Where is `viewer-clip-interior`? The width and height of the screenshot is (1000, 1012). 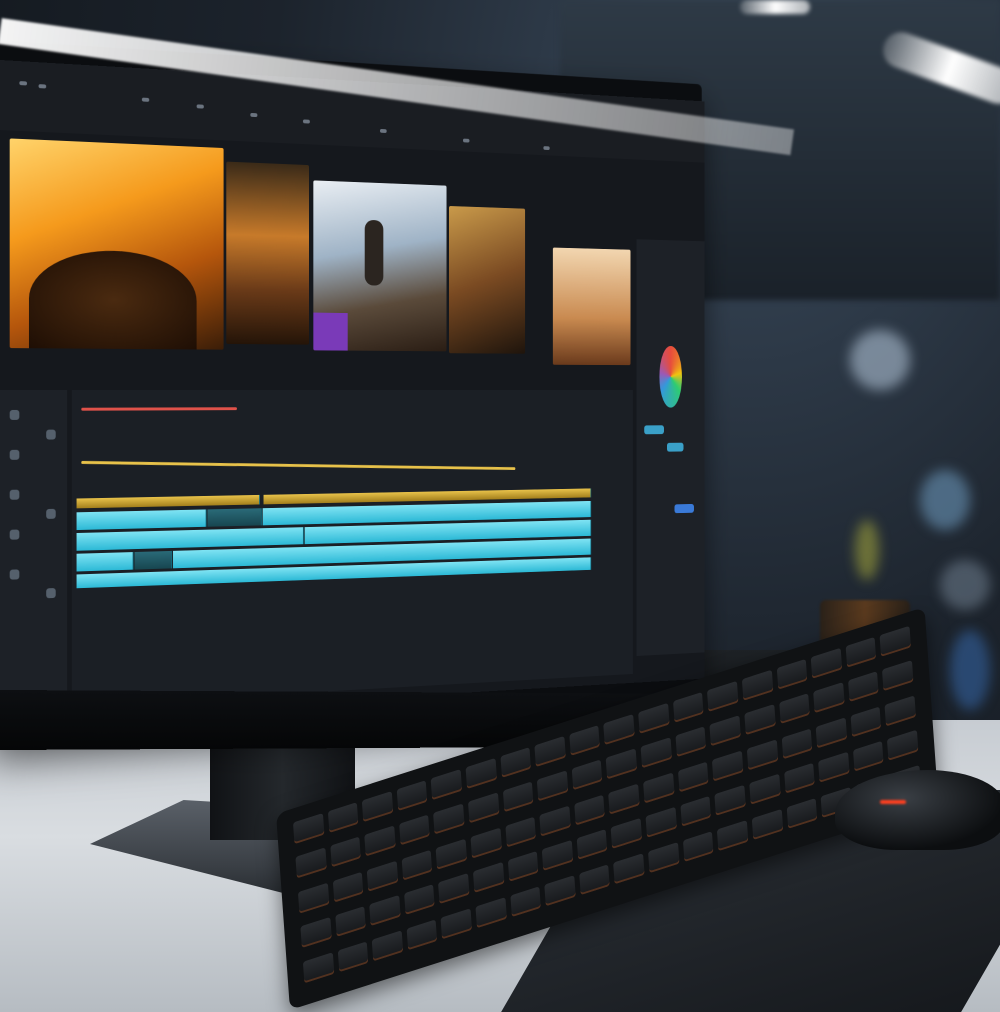
viewer-clip-interior is located at coordinates (591, 306).